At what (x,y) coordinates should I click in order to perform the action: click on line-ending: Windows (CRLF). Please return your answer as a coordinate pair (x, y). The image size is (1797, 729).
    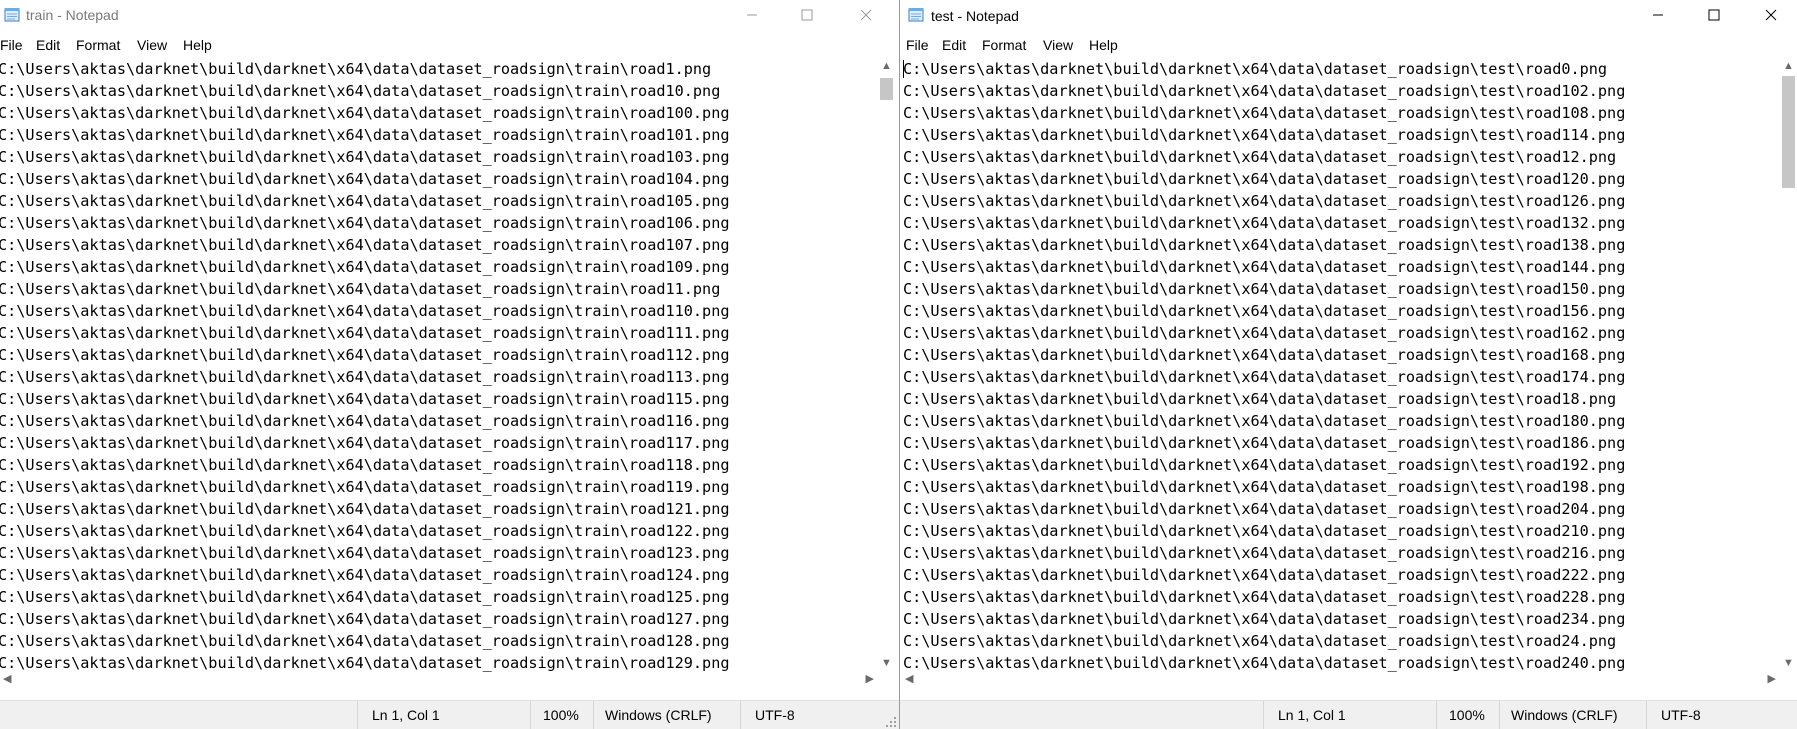
    Looking at the image, I should click on (658, 715).